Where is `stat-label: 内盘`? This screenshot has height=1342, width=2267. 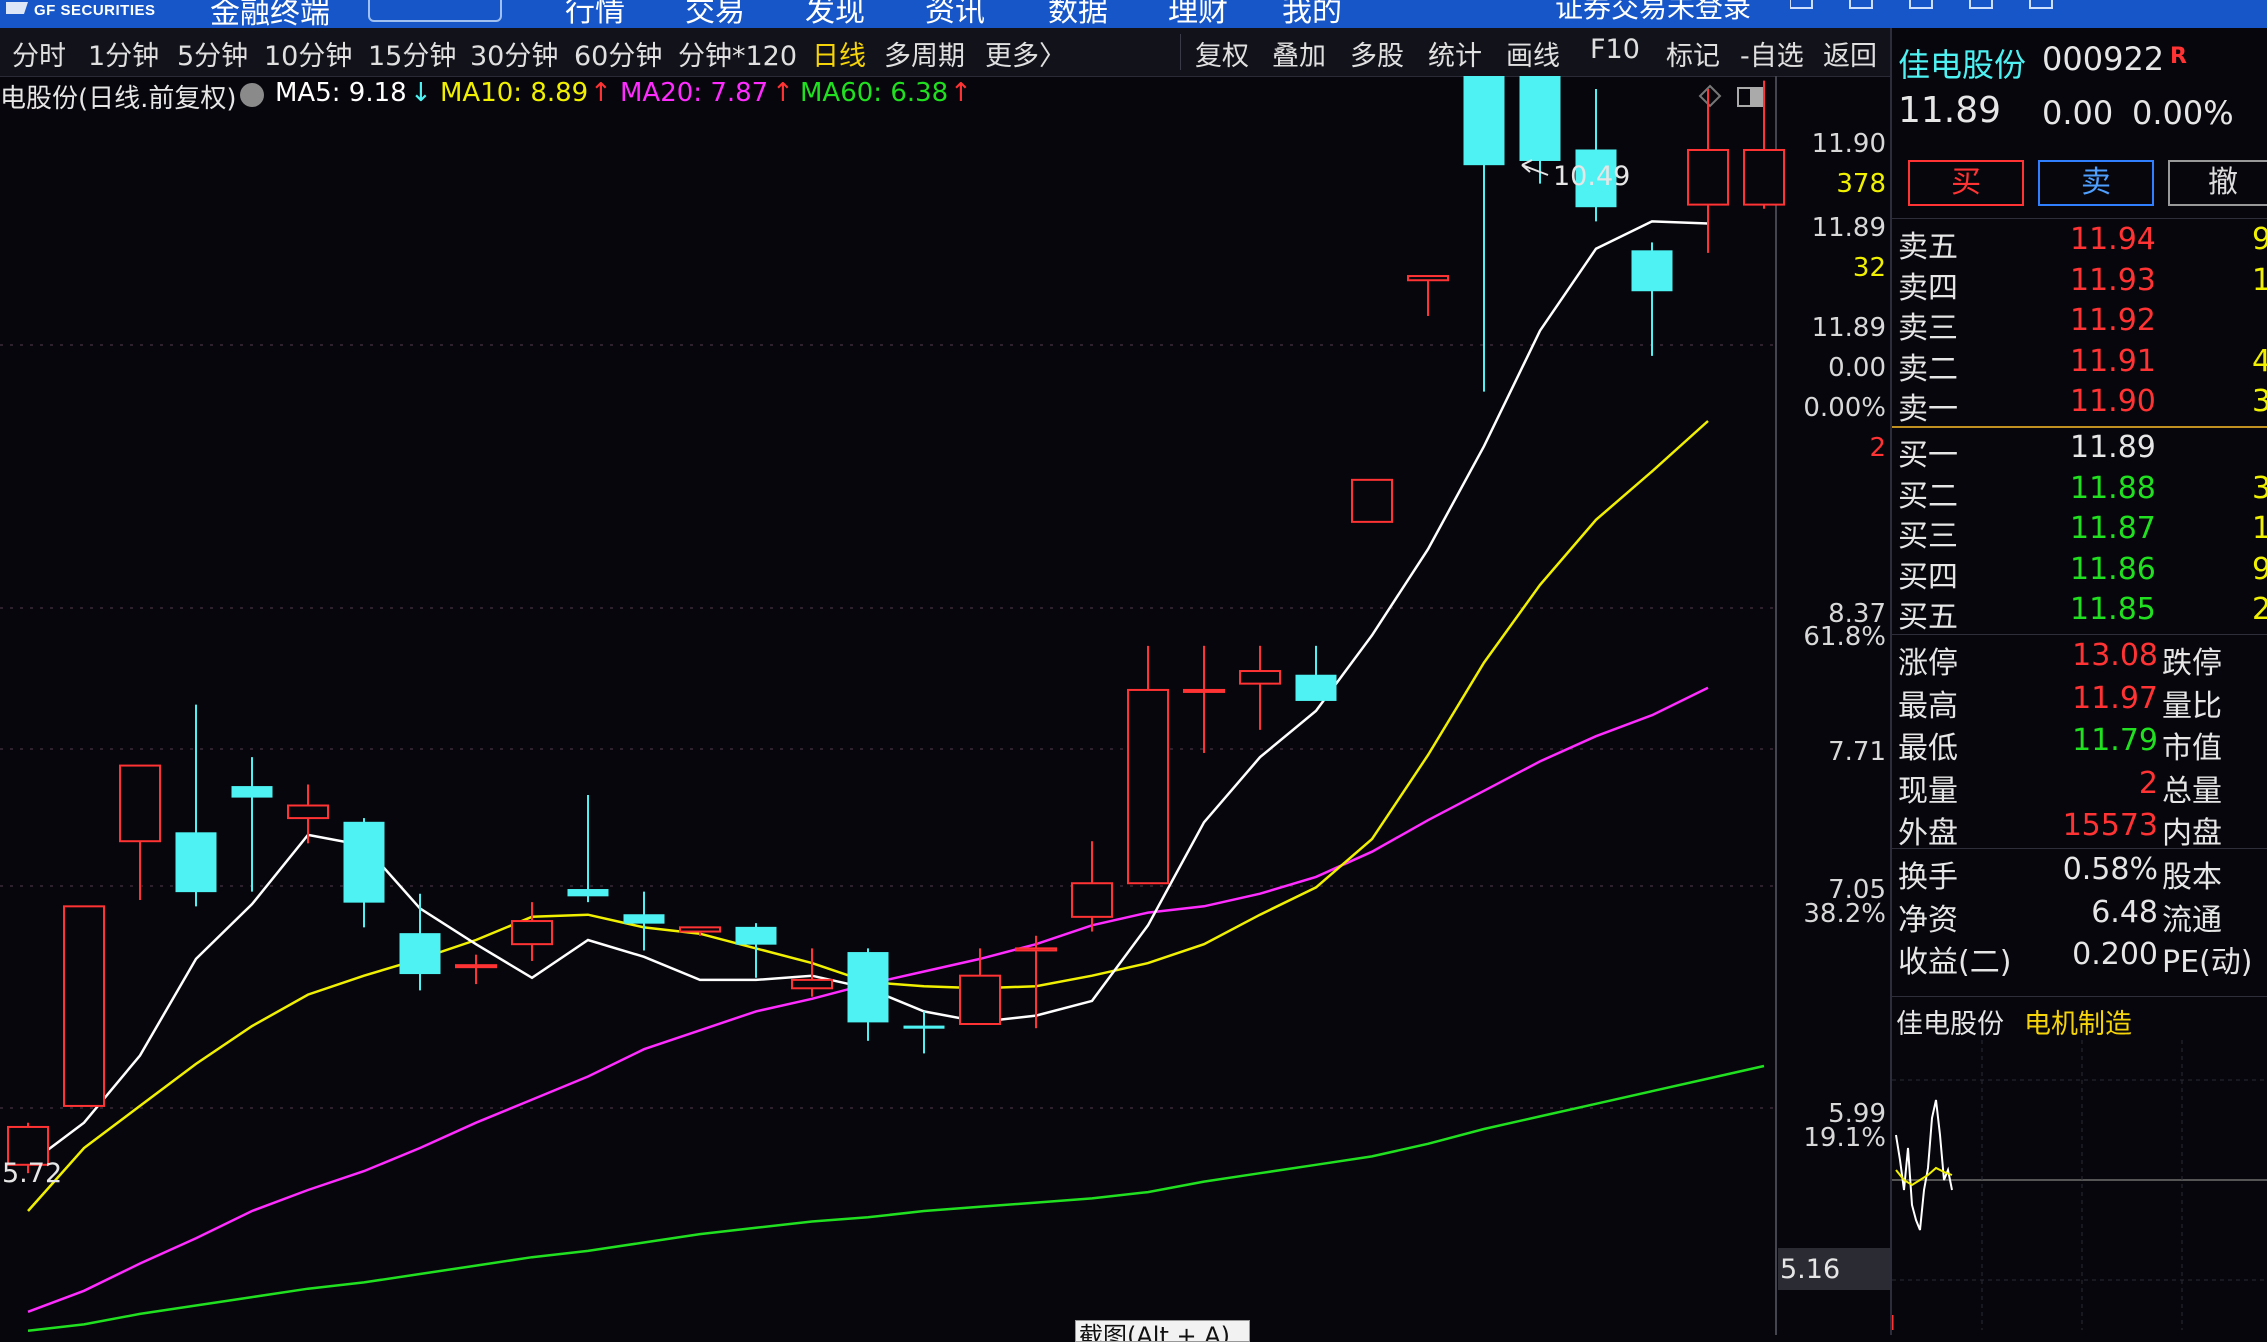 stat-label: 内盘 is located at coordinates (2192, 833).